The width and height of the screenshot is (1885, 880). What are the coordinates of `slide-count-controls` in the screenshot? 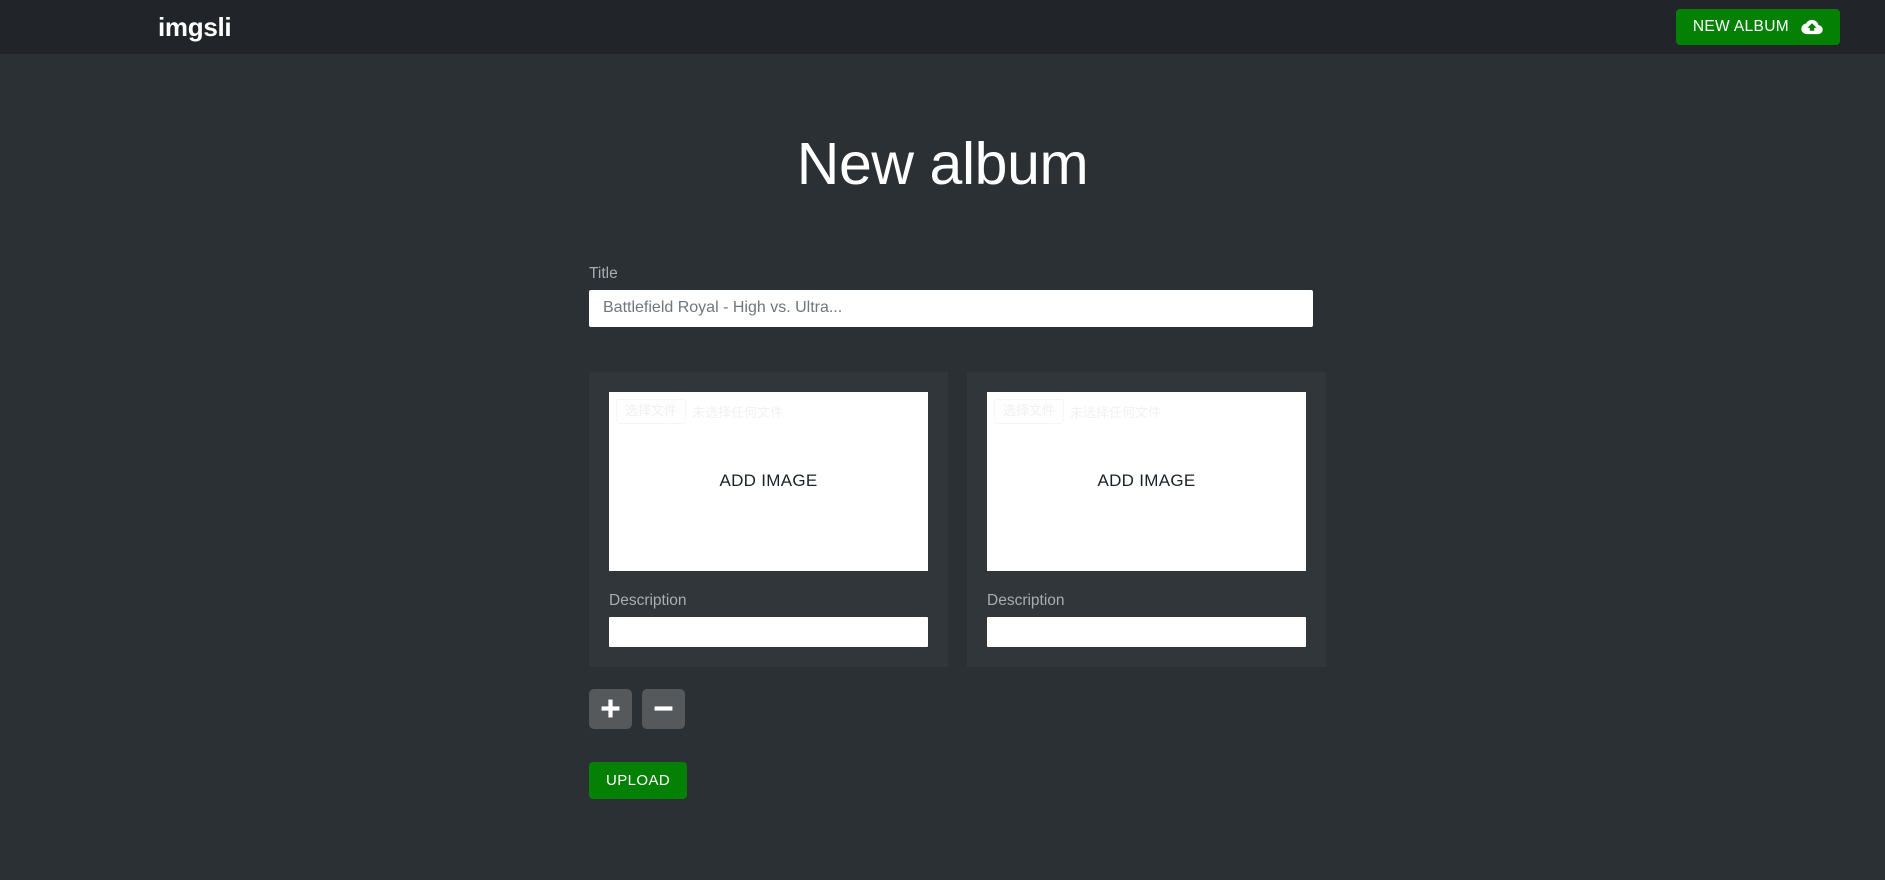 It's located at (951, 708).